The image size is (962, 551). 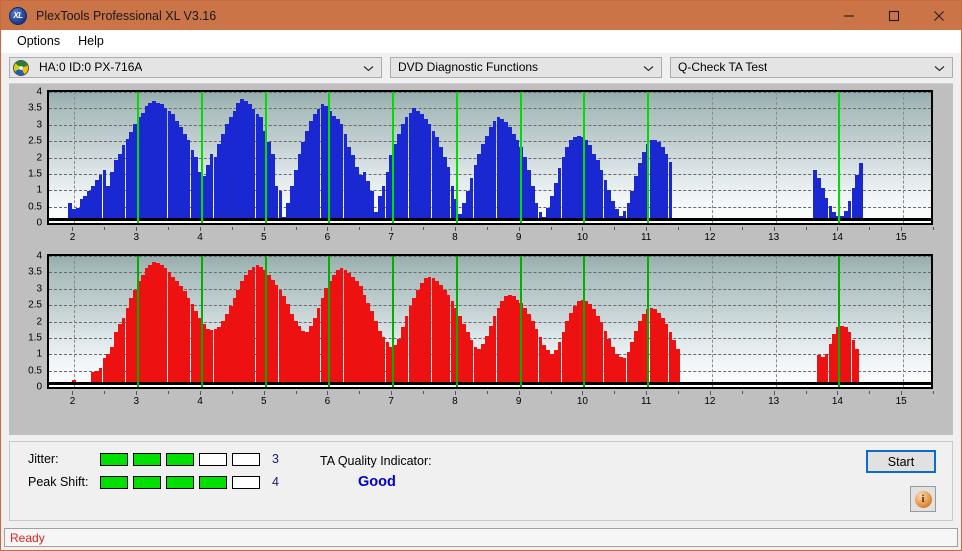 I want to click on jitter-meter, so click(x=180, y=459).